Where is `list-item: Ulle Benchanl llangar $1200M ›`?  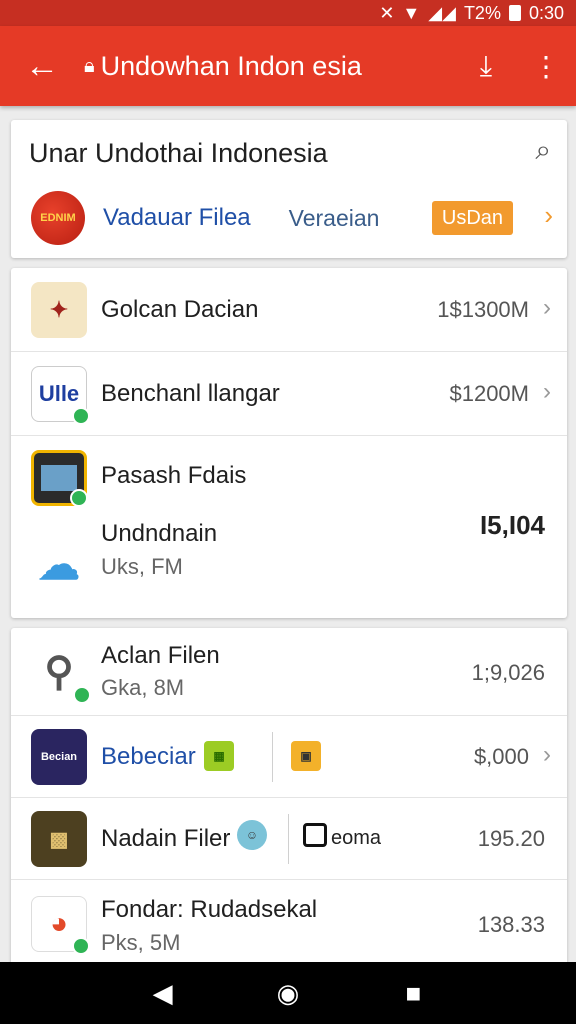 list-item: Ulle Benchanl llangar $1200M › is located at coordinates (289, 394).